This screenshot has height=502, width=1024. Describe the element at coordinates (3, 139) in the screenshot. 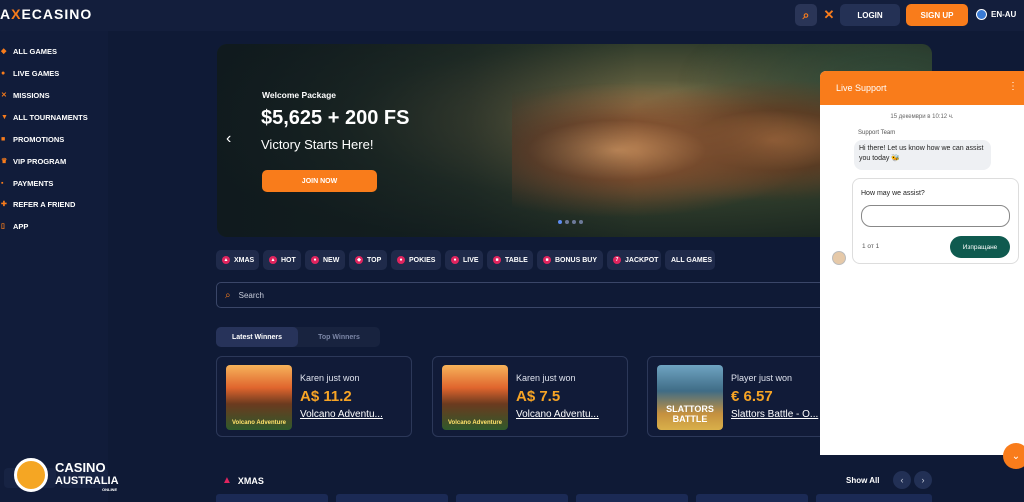

I see `gift-icon: ■` at that location.